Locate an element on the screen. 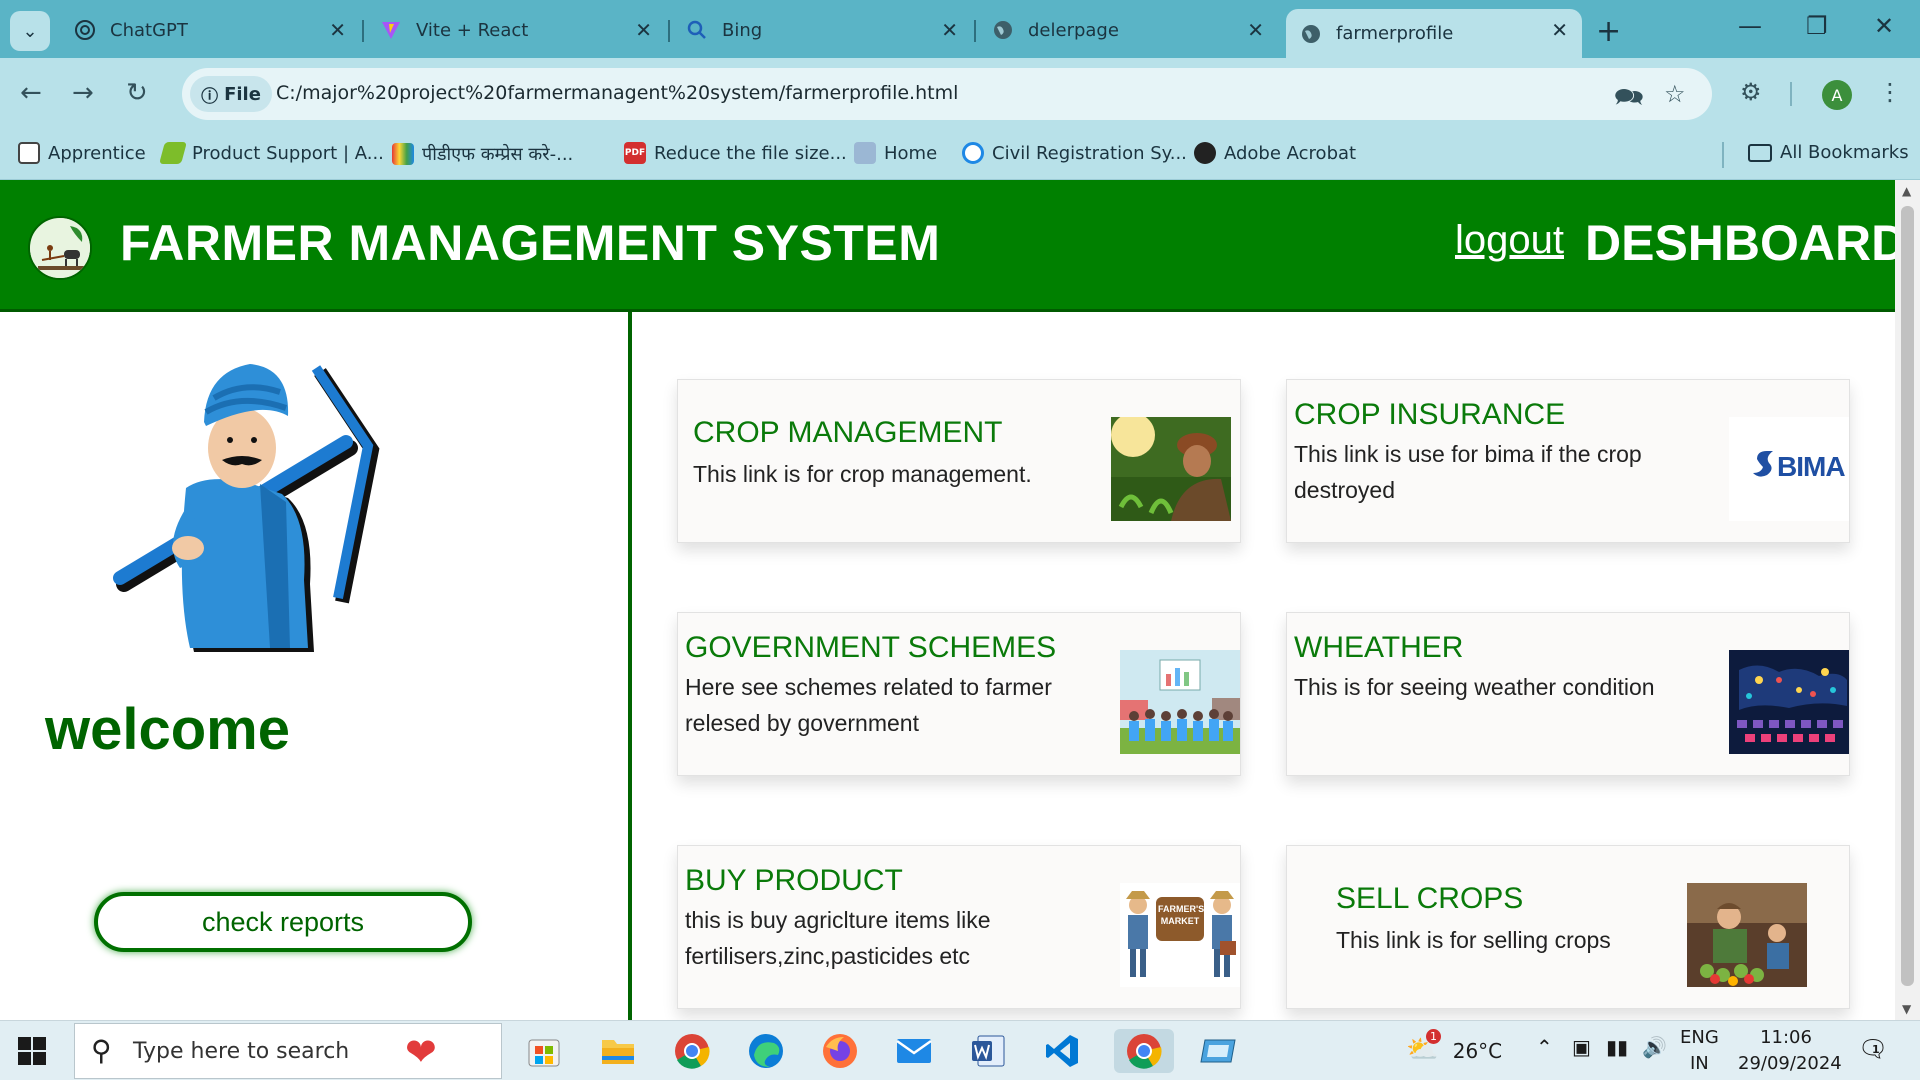 The width and height of the screenshot is (1920, 1080). back-button: ← is located at coordinates (31, 93).